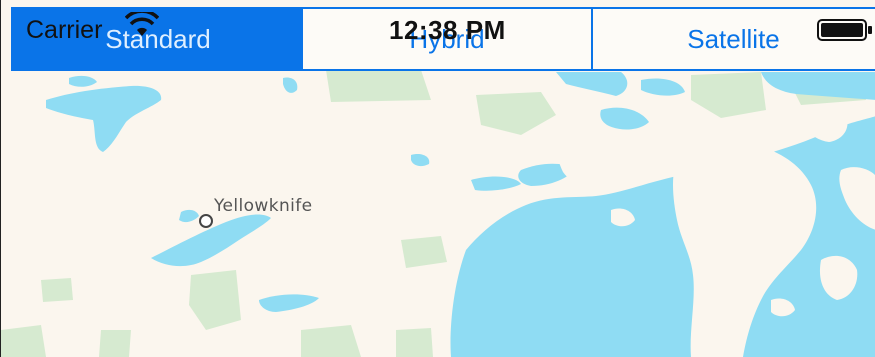 The height and width of the screenshot is (357, 875). I want to click on battery-icon, so click(844, 30).